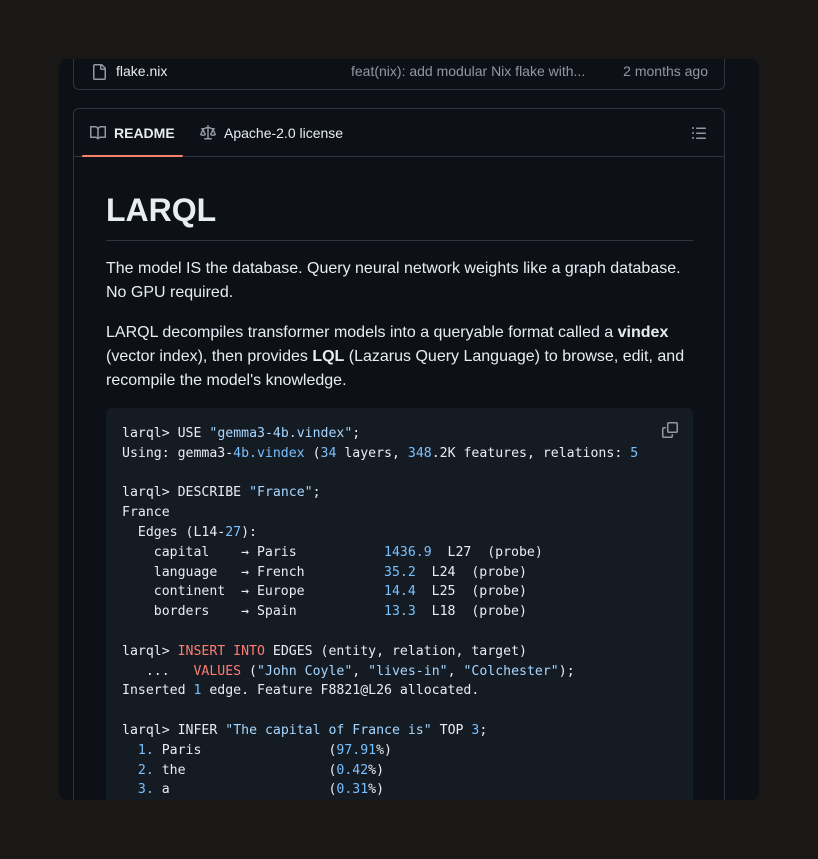 The width and height of the screenshot is (818, 859). I want to click on tab-license: Apache-2.0 license, so click(271, 132).